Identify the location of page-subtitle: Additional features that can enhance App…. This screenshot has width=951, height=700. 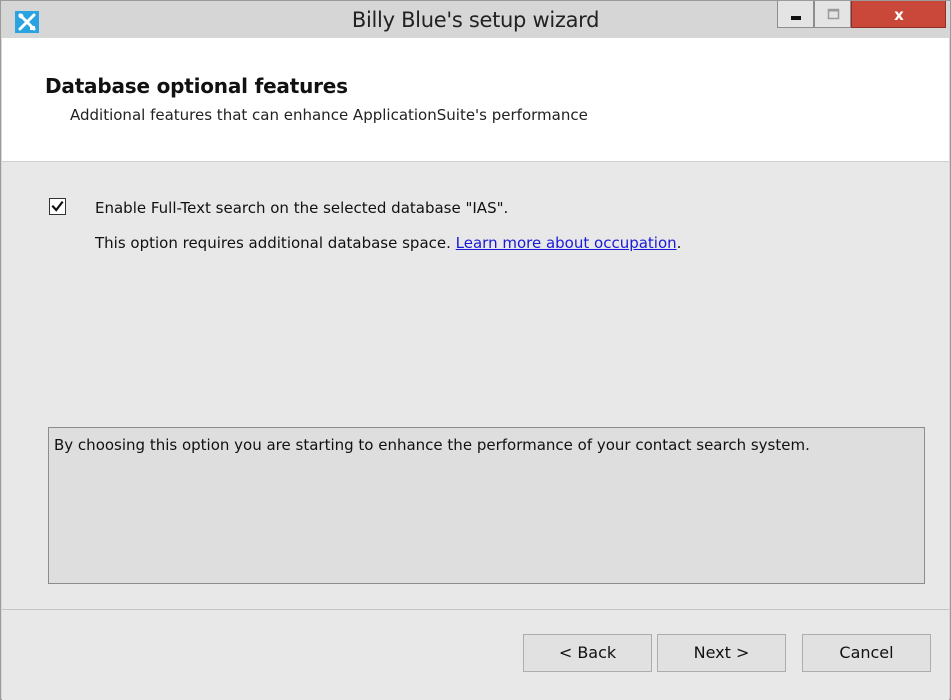
(329, 115).